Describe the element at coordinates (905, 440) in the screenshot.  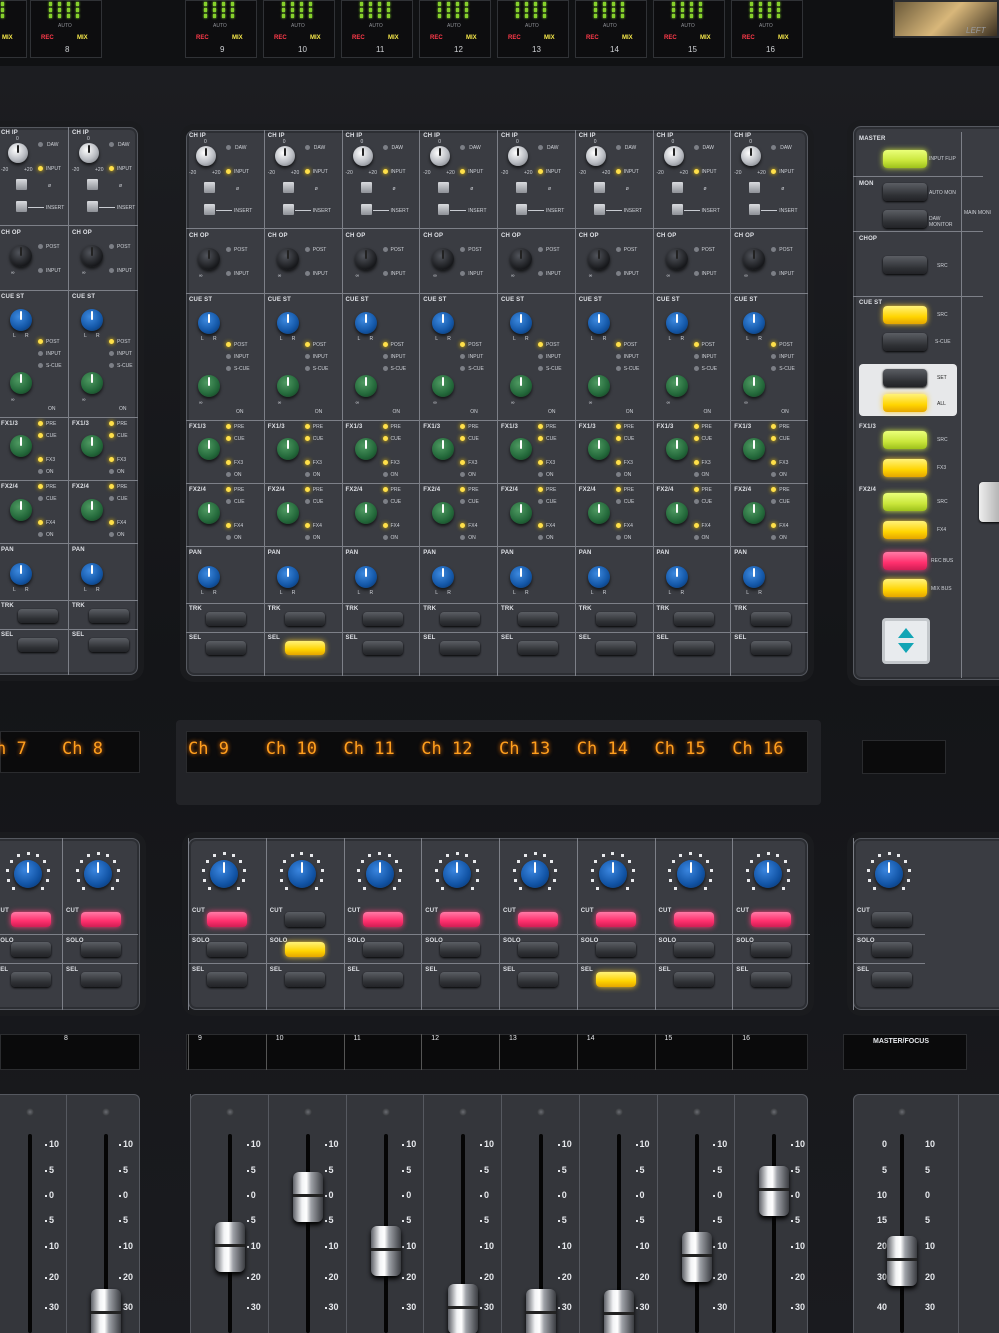
I see `fx13-src-button` at that location.